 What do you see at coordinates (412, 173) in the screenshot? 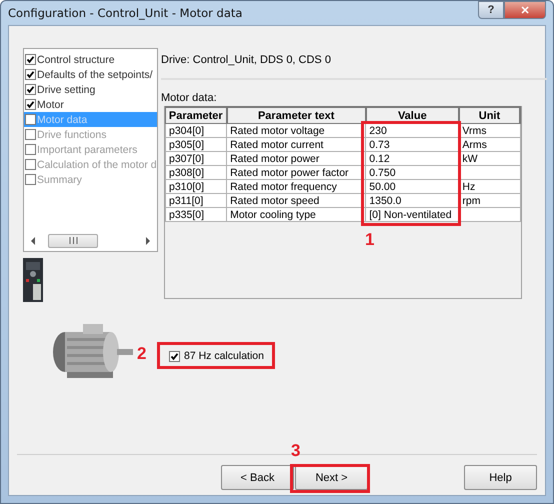
I see `value-field: 0.750` at bounding box center [412, 173].